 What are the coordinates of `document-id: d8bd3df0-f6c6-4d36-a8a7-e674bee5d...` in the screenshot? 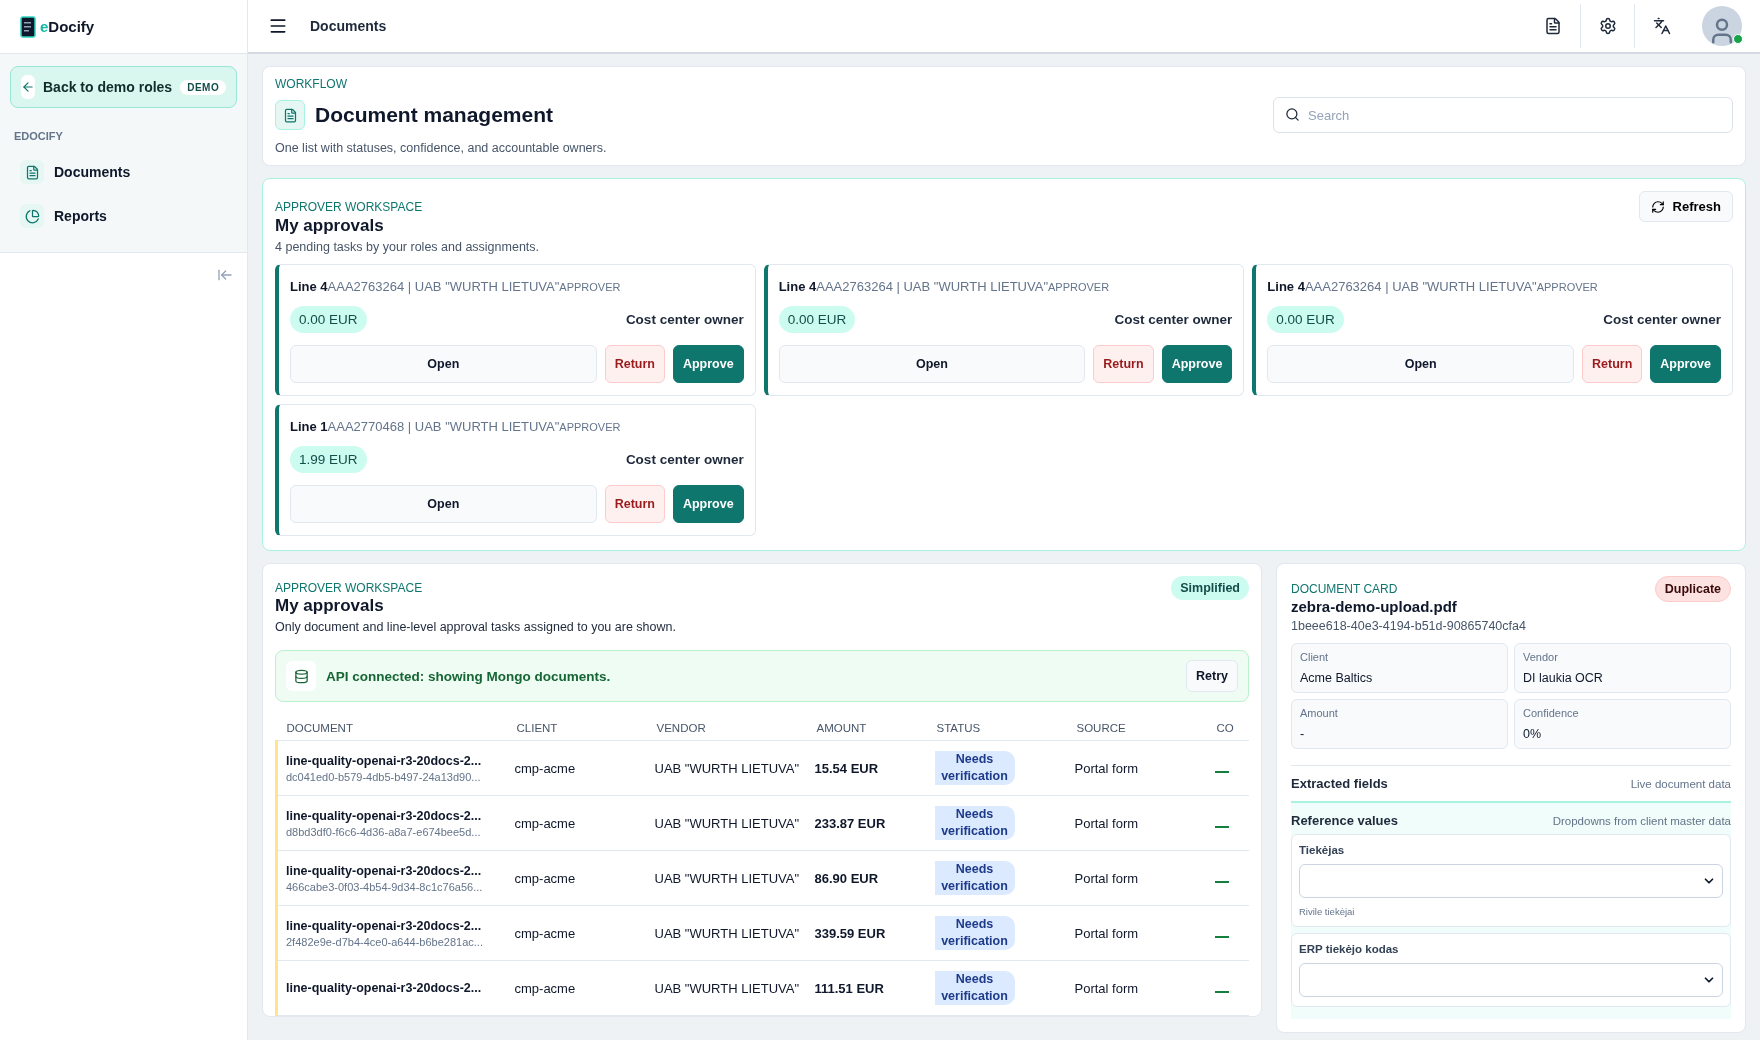 It's located at (384, 831).